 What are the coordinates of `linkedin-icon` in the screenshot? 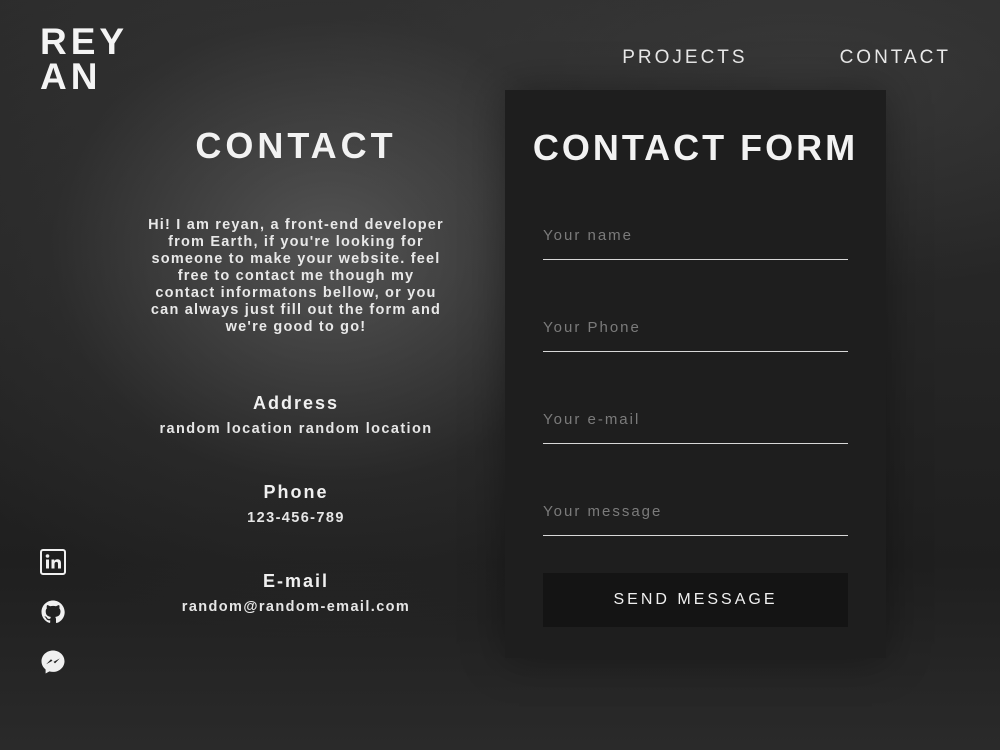 It's located at (53, 562).